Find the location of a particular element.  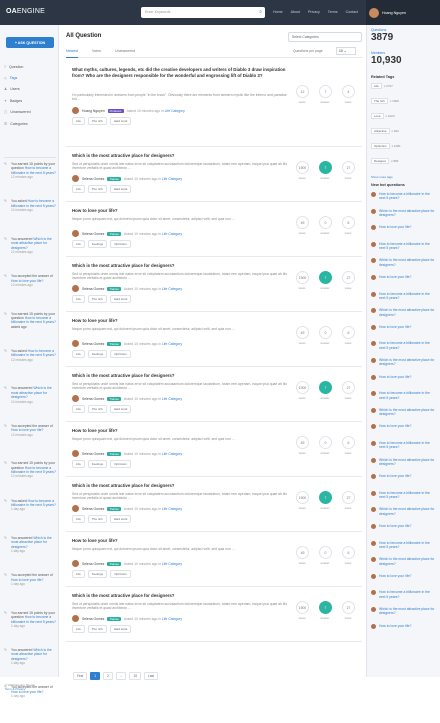

page-link: Last is located at coordinates (151, 676).